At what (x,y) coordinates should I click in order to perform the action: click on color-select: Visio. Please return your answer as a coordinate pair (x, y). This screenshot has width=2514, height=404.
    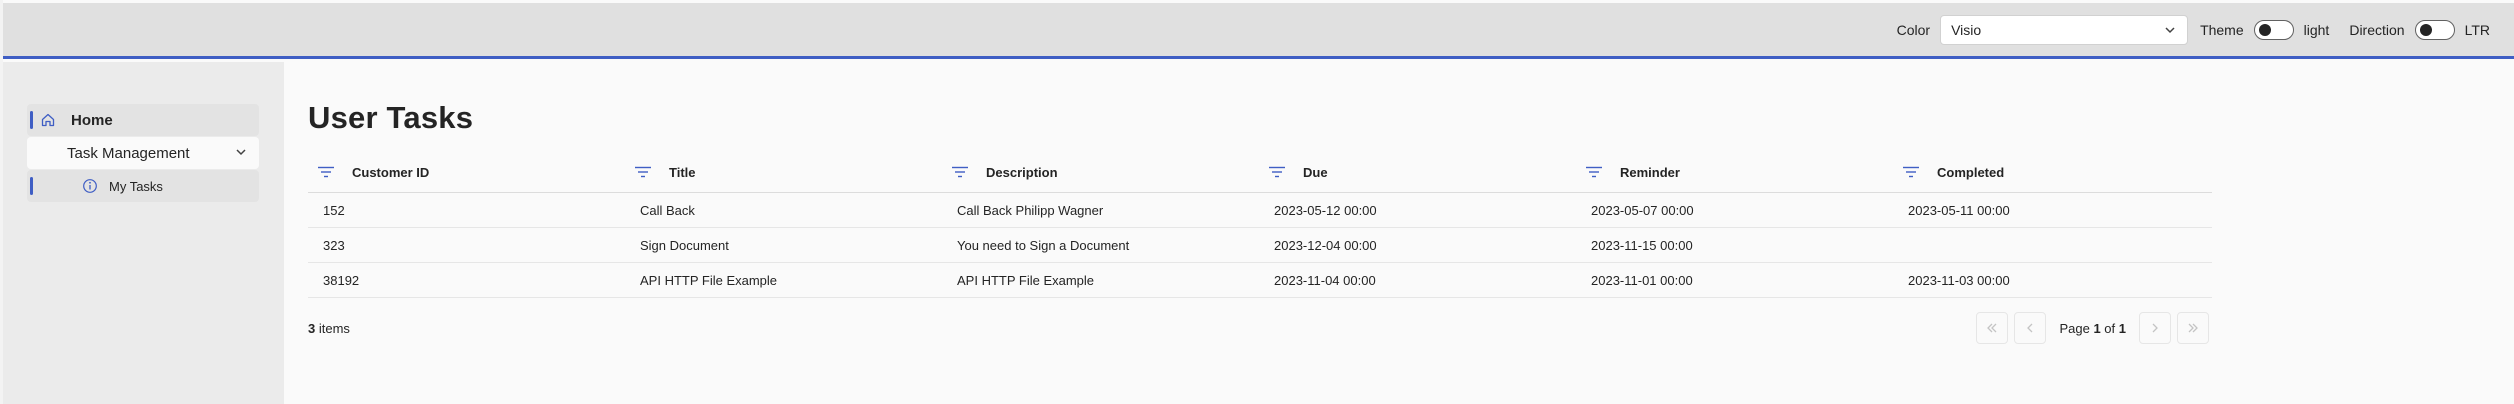
    Looking at the image, I should click on (2064, 29).